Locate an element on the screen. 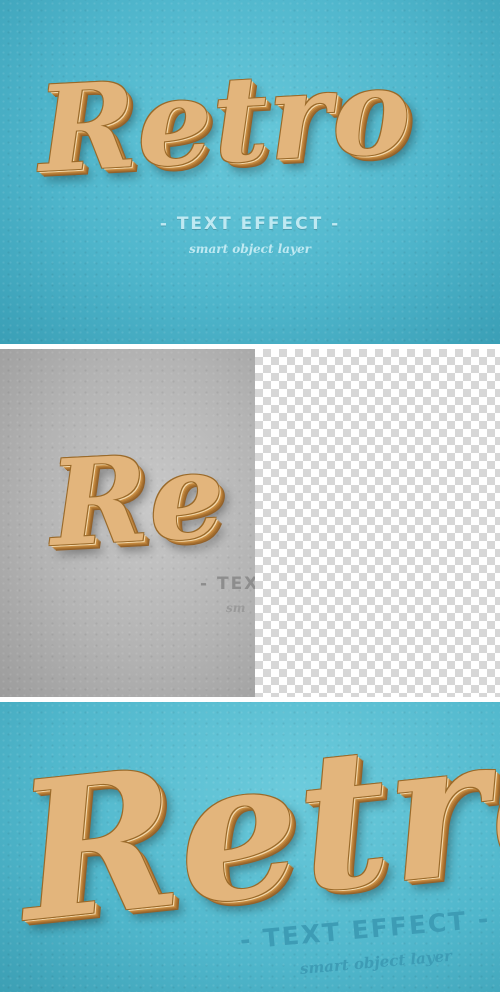 The height and width of the screenshot is (992, 500). text-effect-label: - TEXT EFFECT - is located at coordinates (250, 224).